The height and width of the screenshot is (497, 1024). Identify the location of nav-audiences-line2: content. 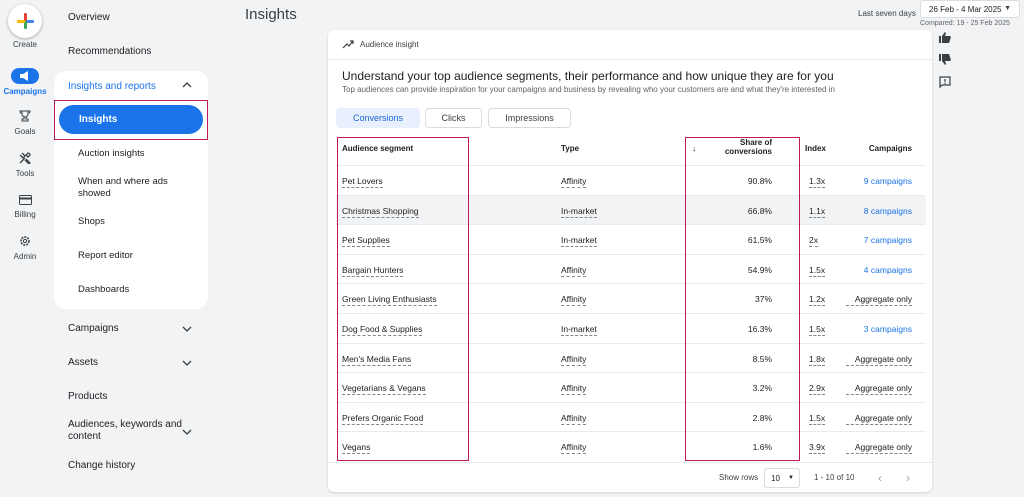
(84, 436).